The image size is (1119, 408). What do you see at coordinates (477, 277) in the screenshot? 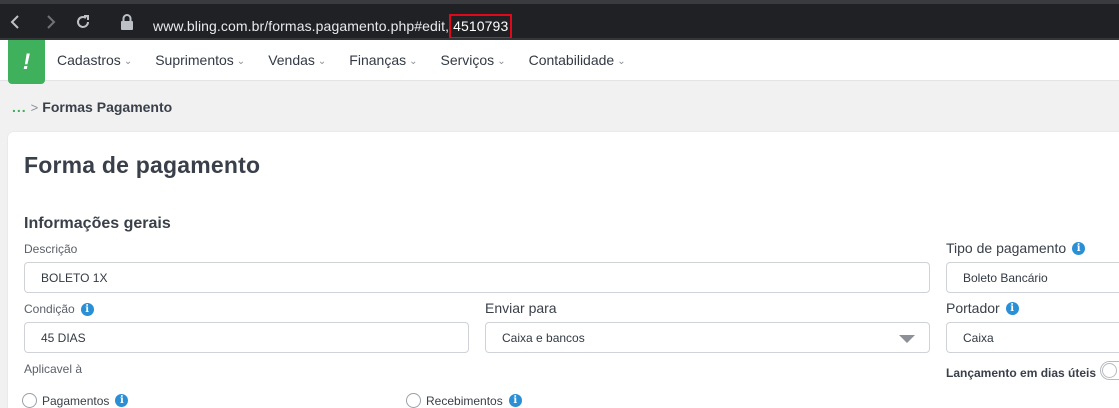
I see `descricao-field: BOLETO 1X` at bounding box center [477, 277].